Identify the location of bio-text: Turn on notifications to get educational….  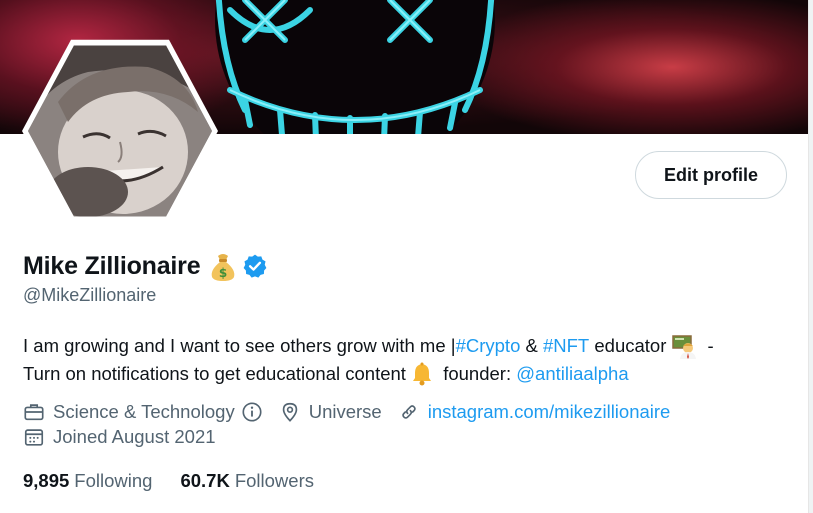
(217, 373).